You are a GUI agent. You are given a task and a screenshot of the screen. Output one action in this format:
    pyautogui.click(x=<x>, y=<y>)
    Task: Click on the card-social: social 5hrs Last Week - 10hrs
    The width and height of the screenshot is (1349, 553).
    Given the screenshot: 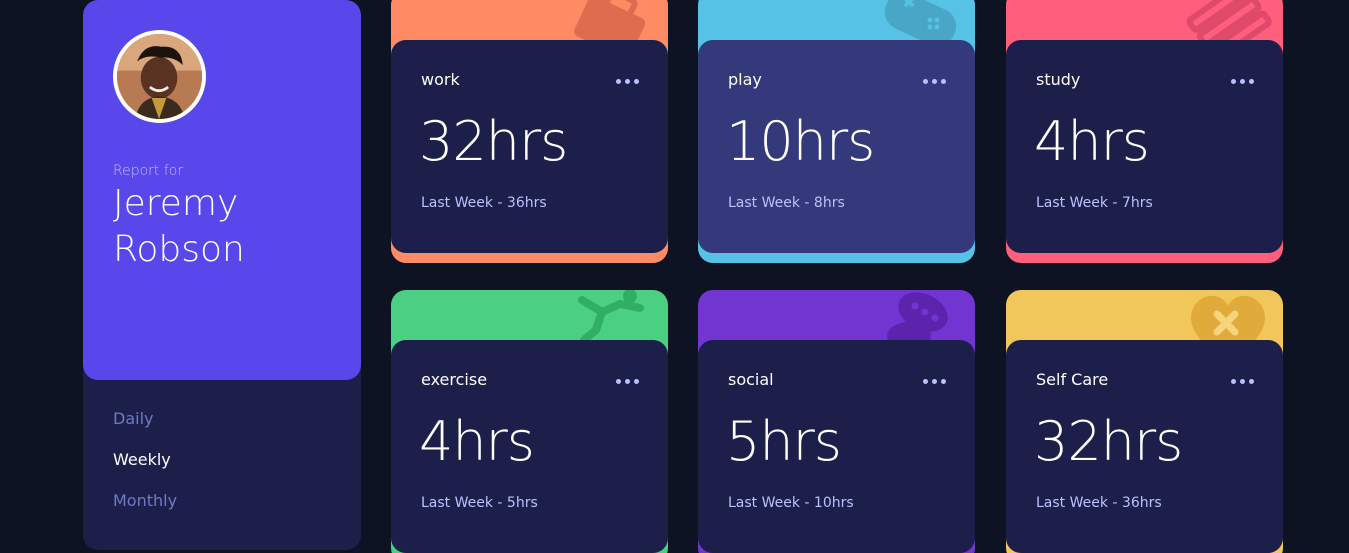 What is the action you would take?
    pyautogui.click(x=836, y=421)
    